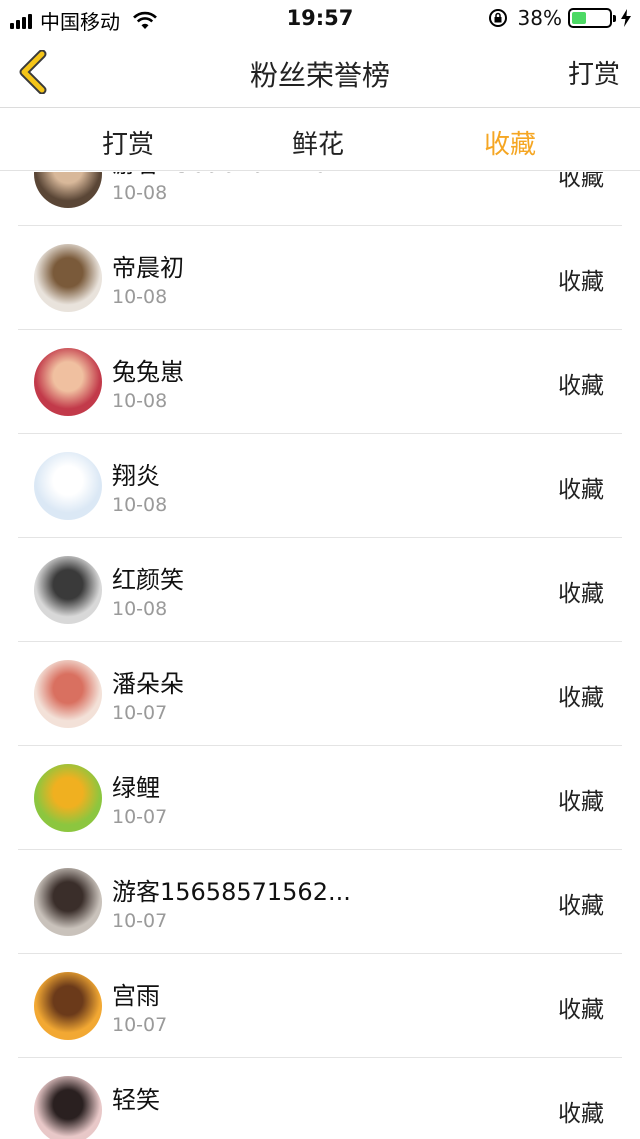  Describe the element at coordinates (320, 199) in the screenshot. I see `list-item: 游客15698192140... 10-08 收藏` at that location.